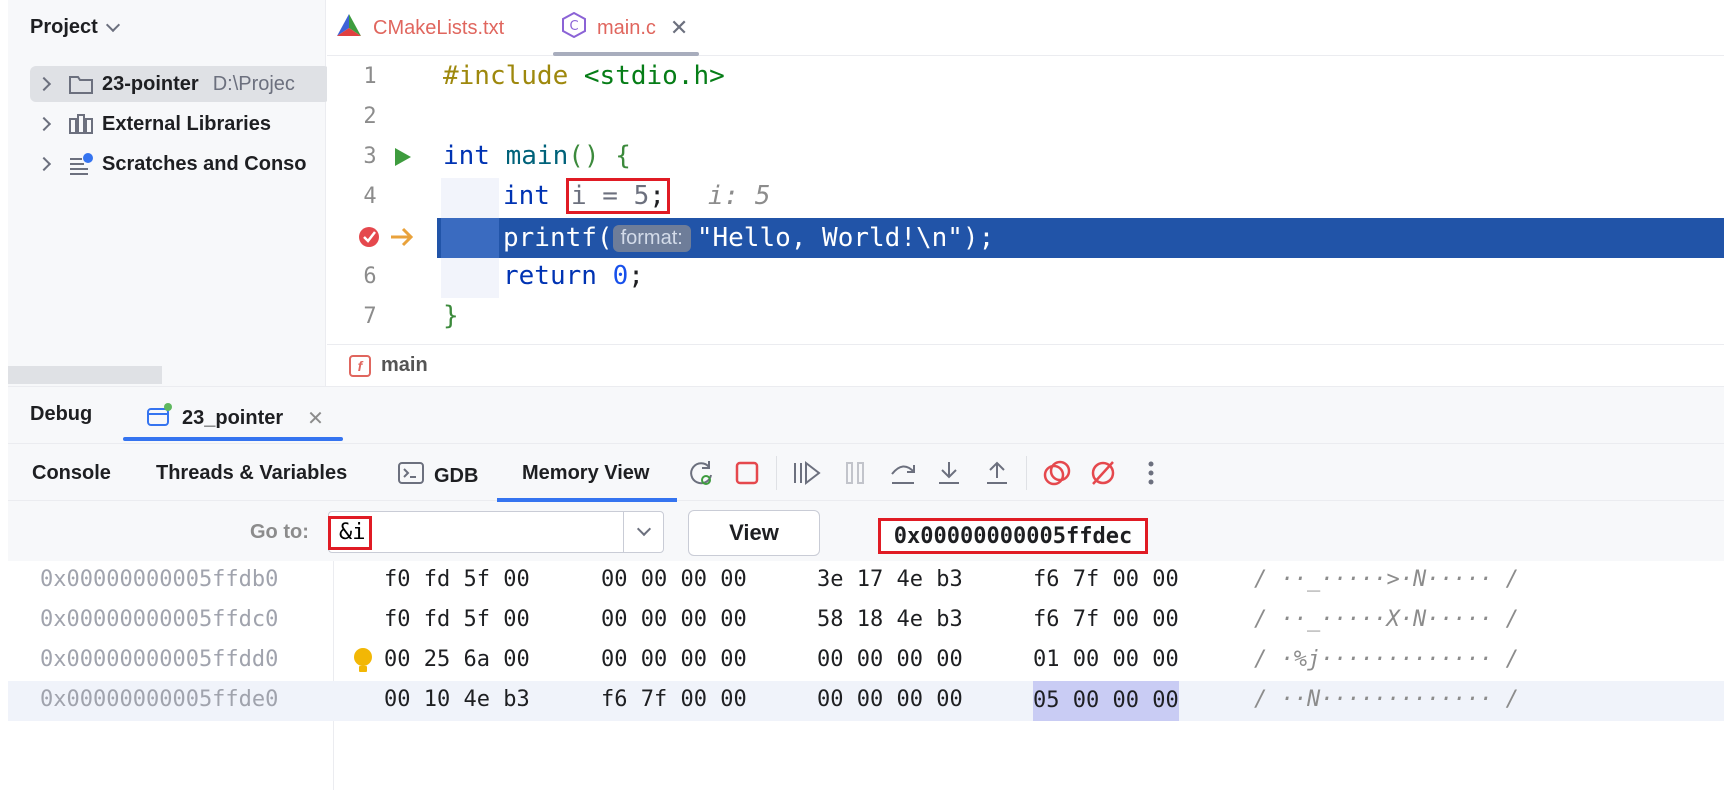 Image resolution: width=1724 pixels, height=790 pixels. I want to click on tree-item-scratches: Scratches and Conso, so click(180, 164).